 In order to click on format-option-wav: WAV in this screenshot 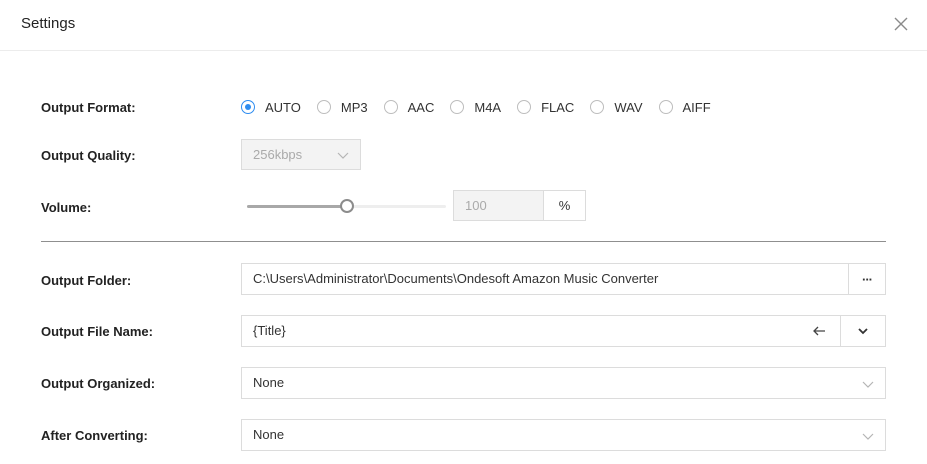, I will do `click(616, 107)`.